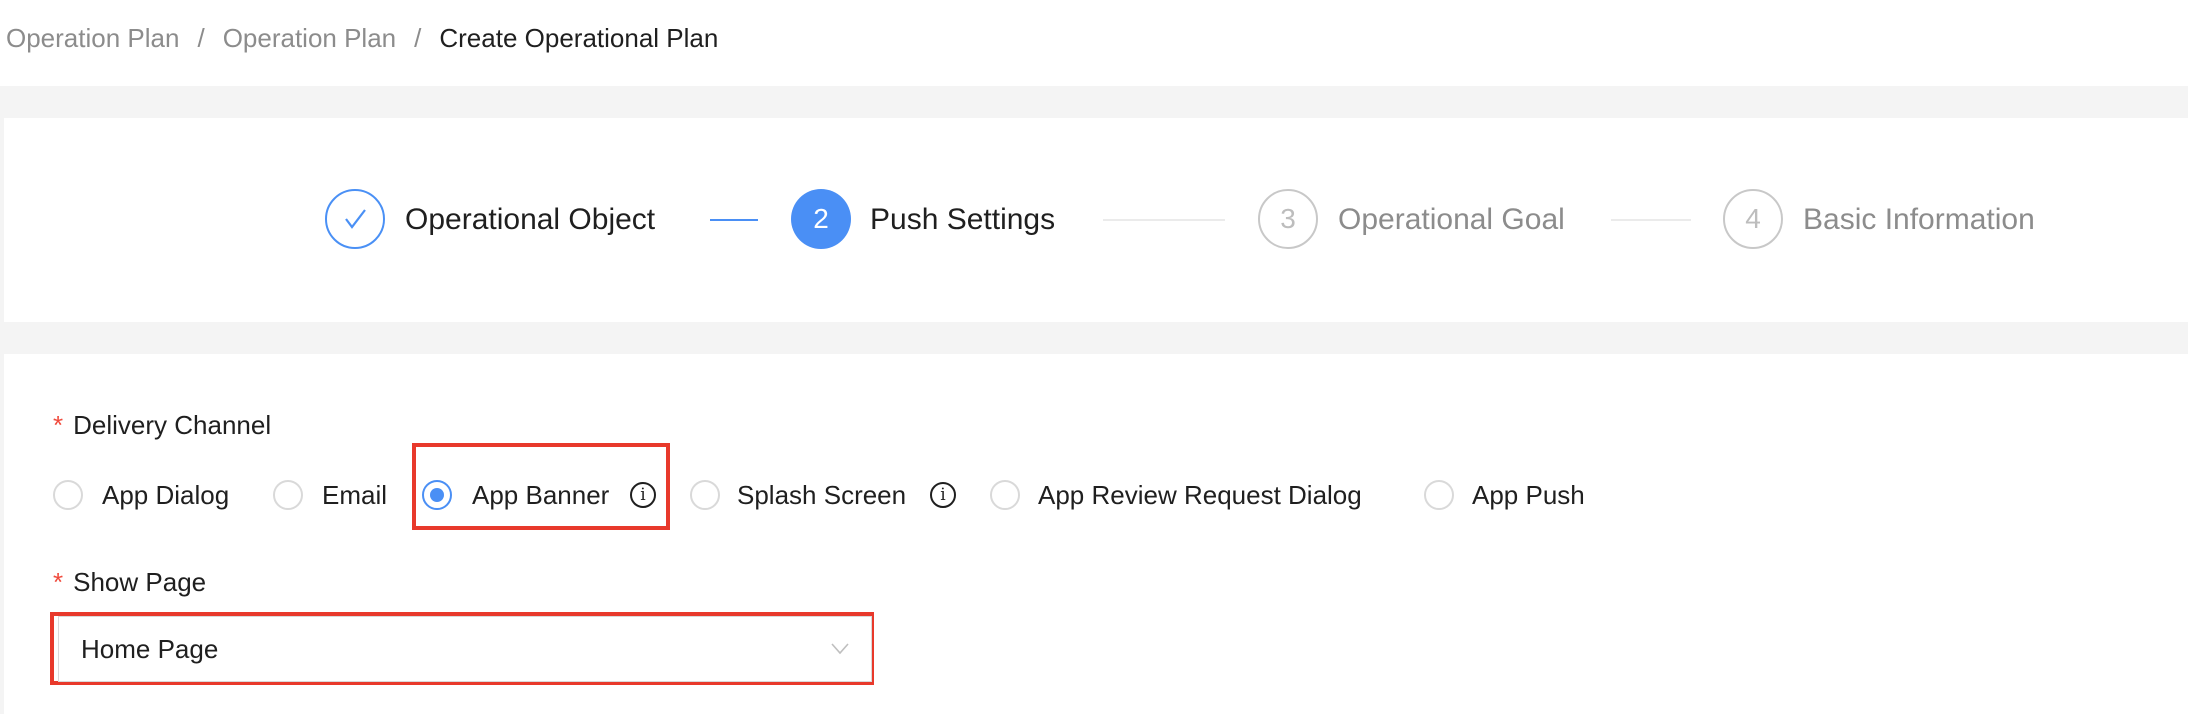 The width and height of the screenshot is (2188, 714). Describe the element at coordinates (1919, 219) in the screenshot. I see `step-4-title: Basic Information` at that location.